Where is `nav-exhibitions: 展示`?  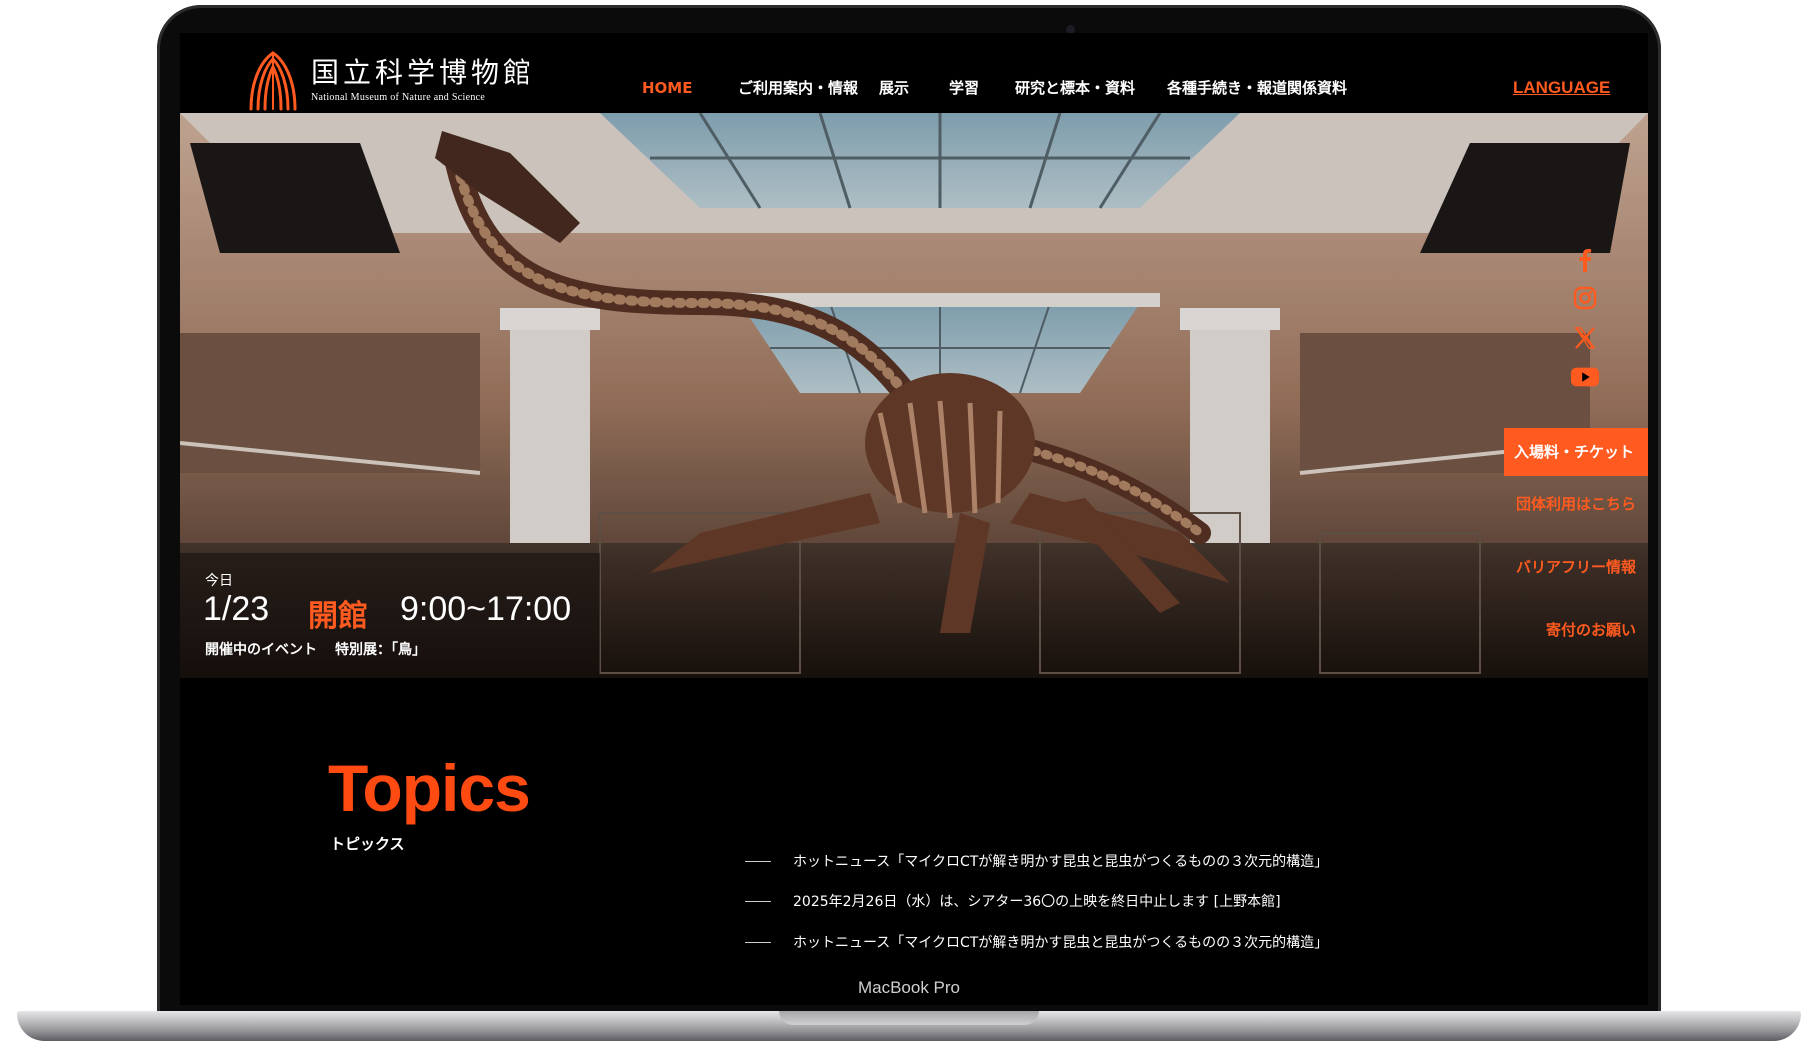
nav-exhibitions: 展示 is located at coordinates (894, 88).